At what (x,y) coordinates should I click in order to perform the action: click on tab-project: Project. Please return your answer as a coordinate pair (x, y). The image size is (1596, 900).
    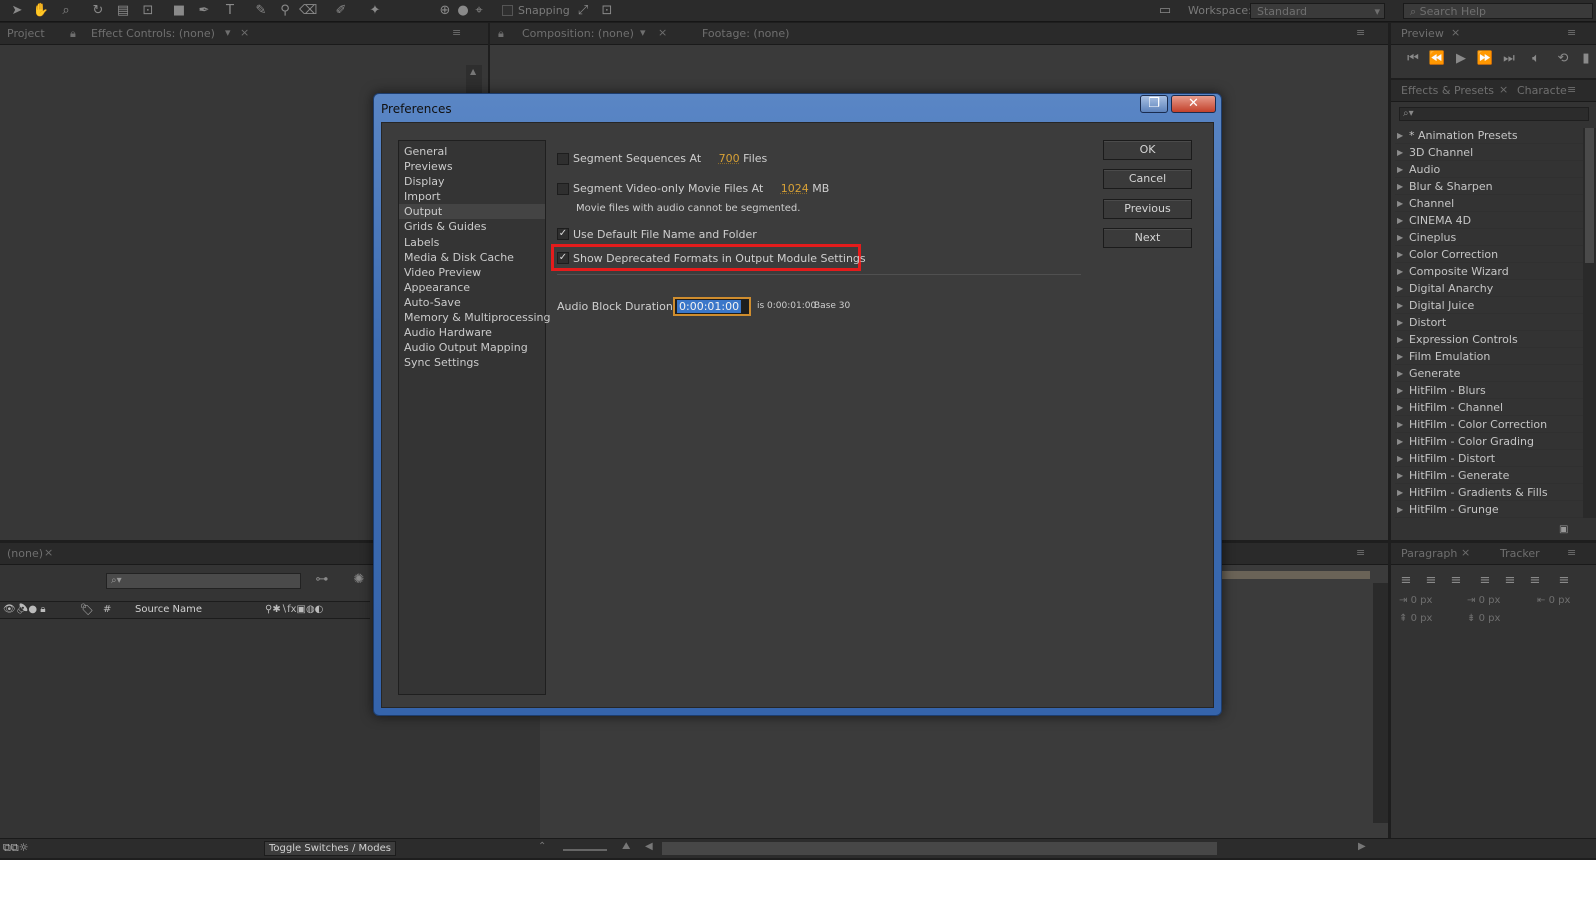
    Looking at the image, I should click on (26, 33).